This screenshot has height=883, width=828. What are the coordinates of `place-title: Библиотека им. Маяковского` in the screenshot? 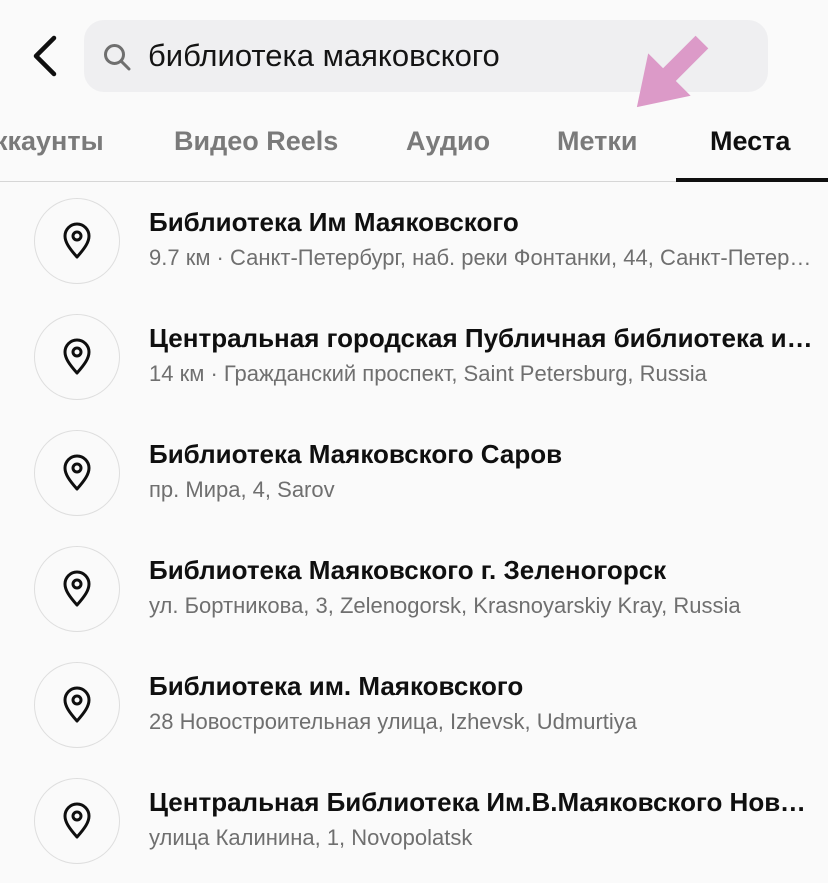 It's located at (336, 686).